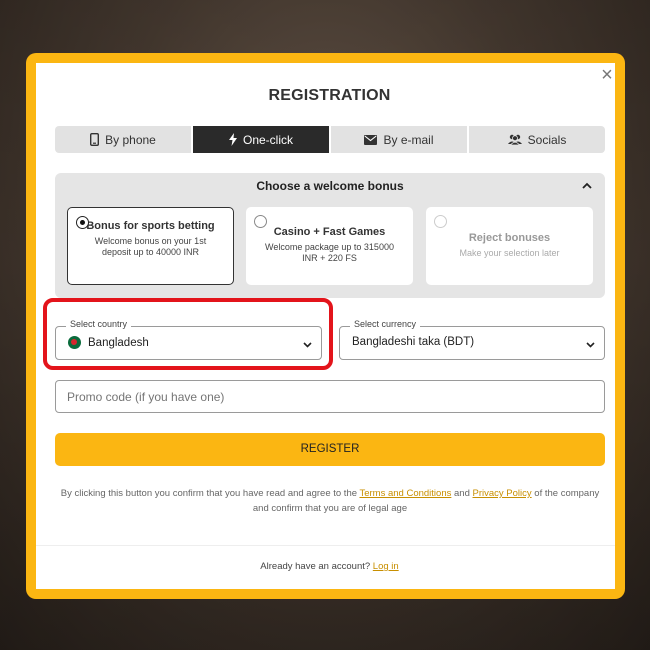  Describe the element at coordinates (330, 396) in the screenshot. I see `promo-code-input` at that location.